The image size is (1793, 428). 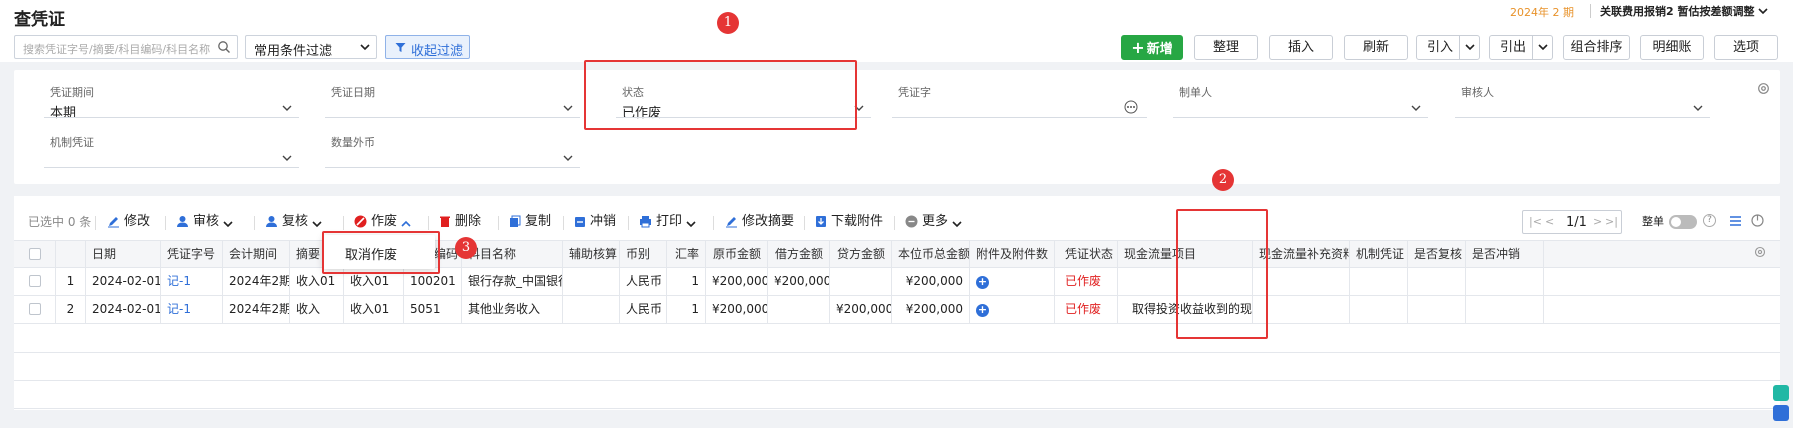 I want to click on whole-voucher-toggle, so click(x=1683, y=222).